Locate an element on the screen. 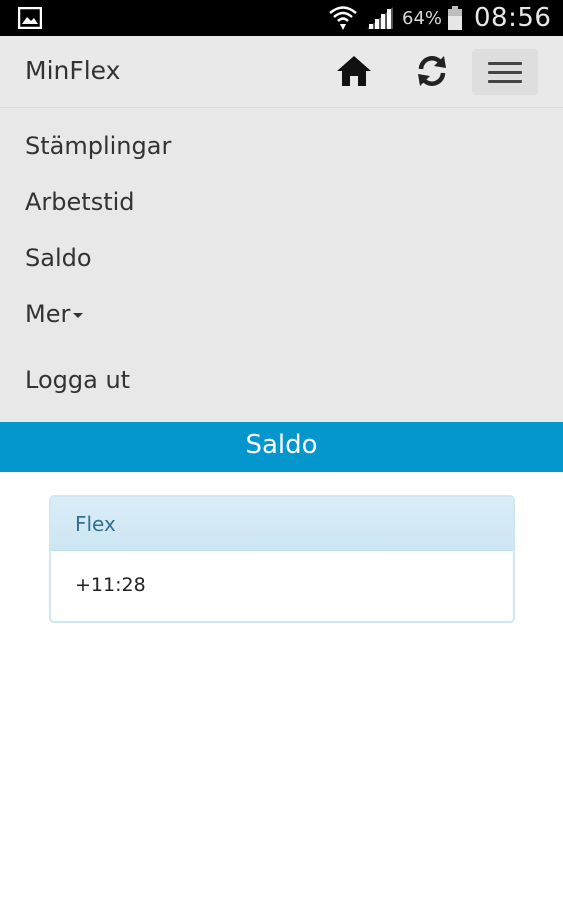  wifi-icon is located at coordinates (343, 18).